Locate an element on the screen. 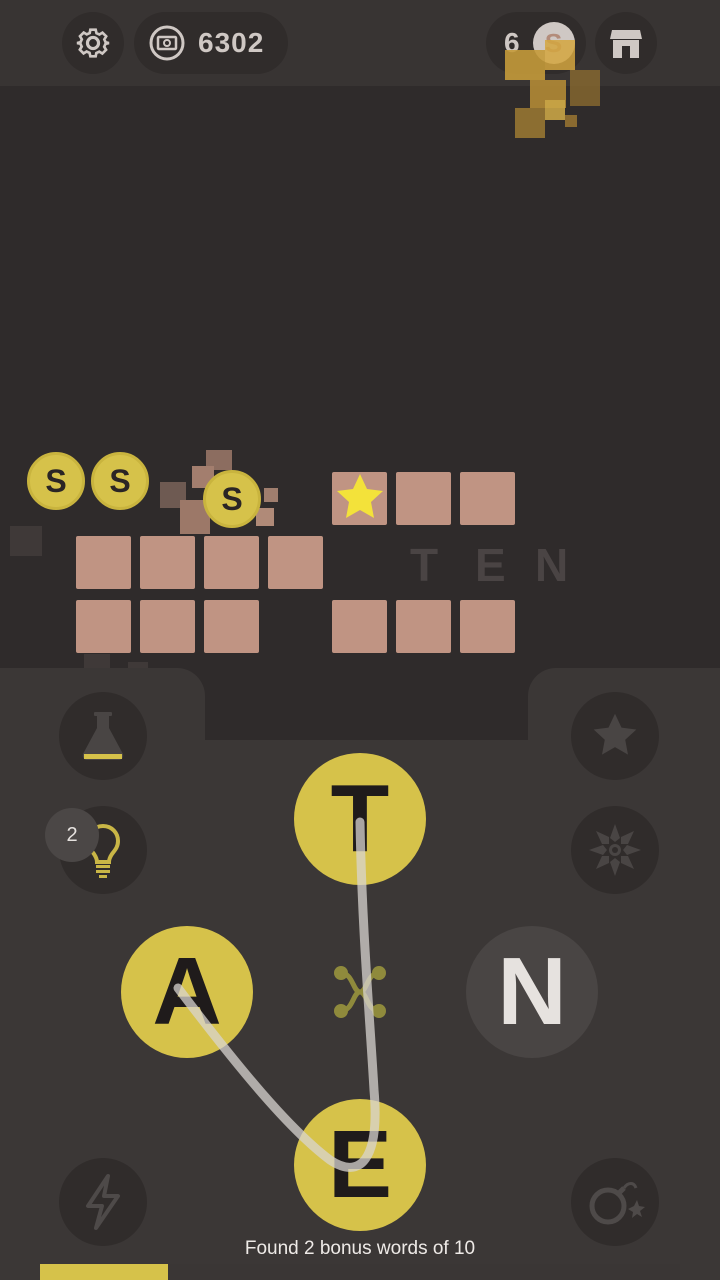 The width and height of the screenshot is (720, 1280). bonus-progress-bar is located at coordinates (360, 1272).